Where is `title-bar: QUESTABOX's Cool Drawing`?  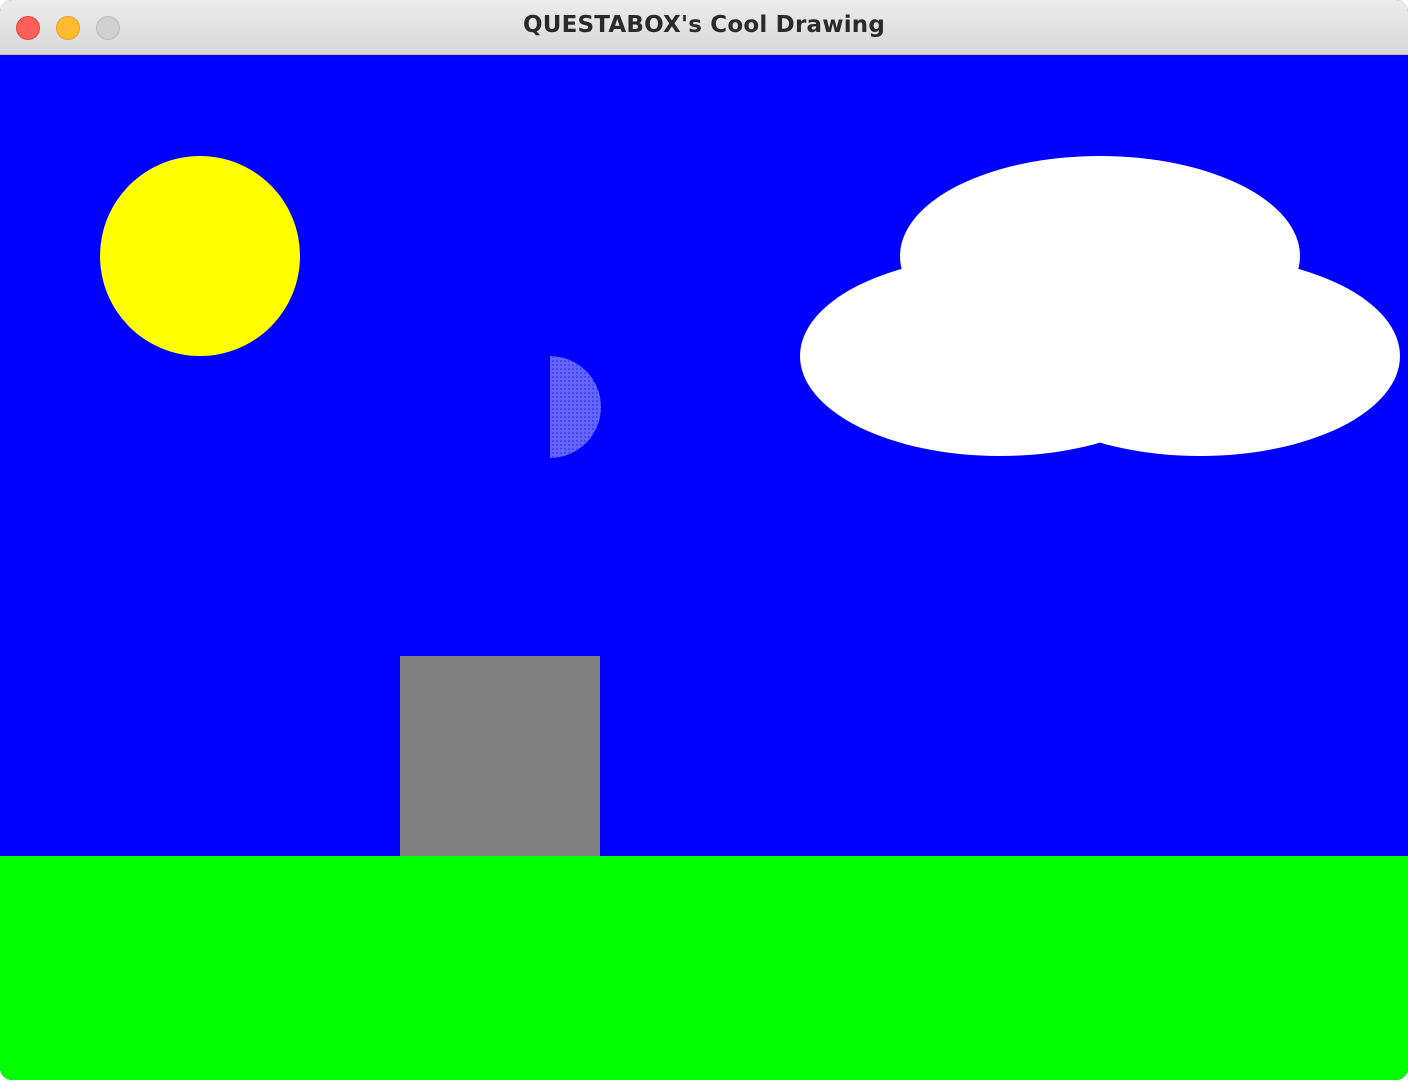
title-bar: QUESTABOX's Cool Drawing is located at coordinates (704, 27).